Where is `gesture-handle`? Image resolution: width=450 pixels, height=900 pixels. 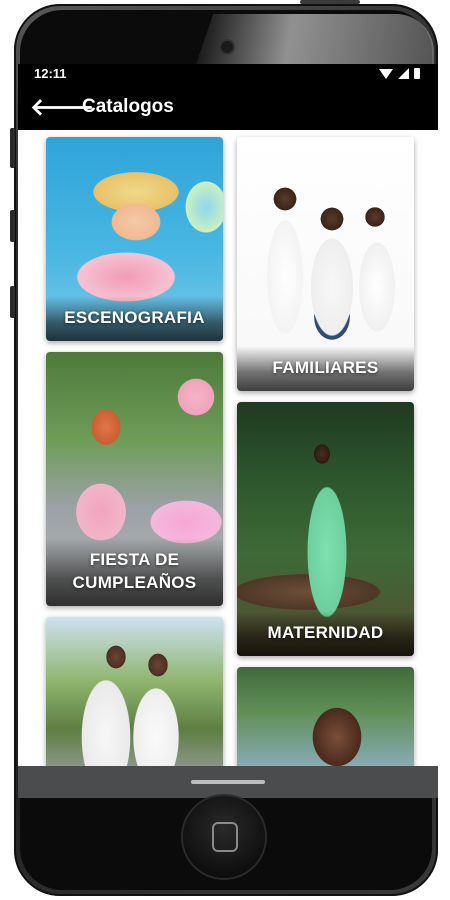
gesture-handle is located at coordinates (228, 782).